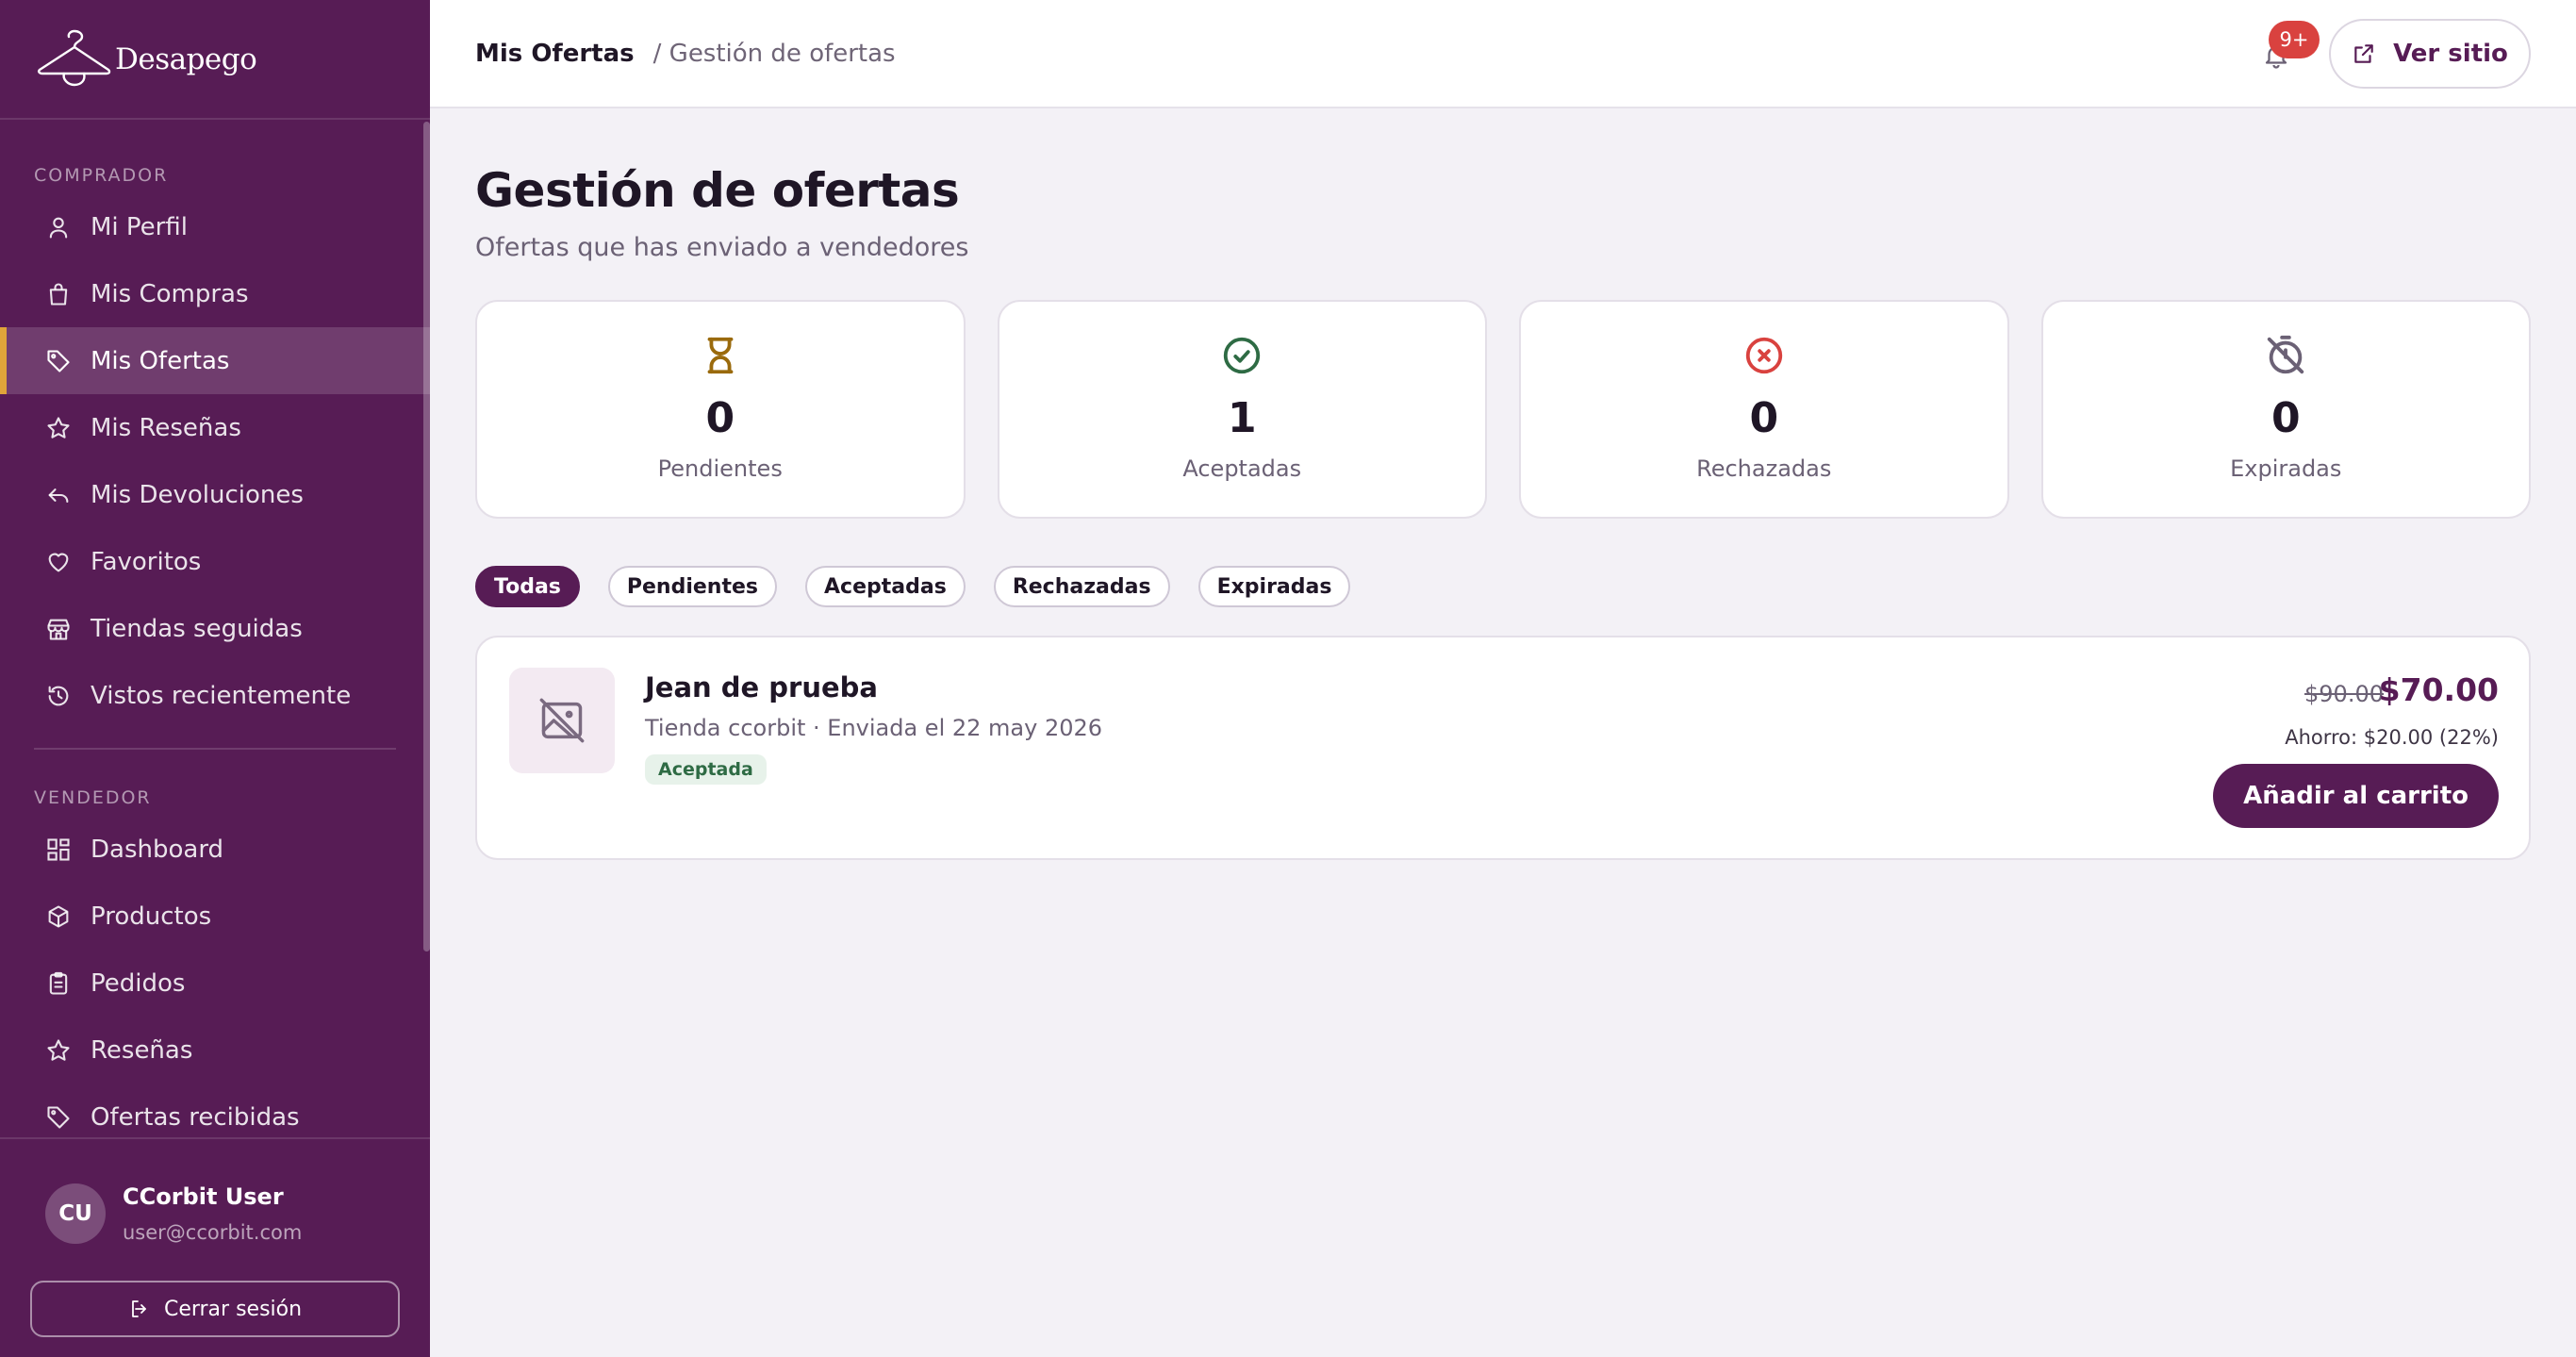 The height and width of the screenshot is (1357, 2576). Describe the element at coordinates (58, 695) in the screenshot. I see `history-icon` at that location.